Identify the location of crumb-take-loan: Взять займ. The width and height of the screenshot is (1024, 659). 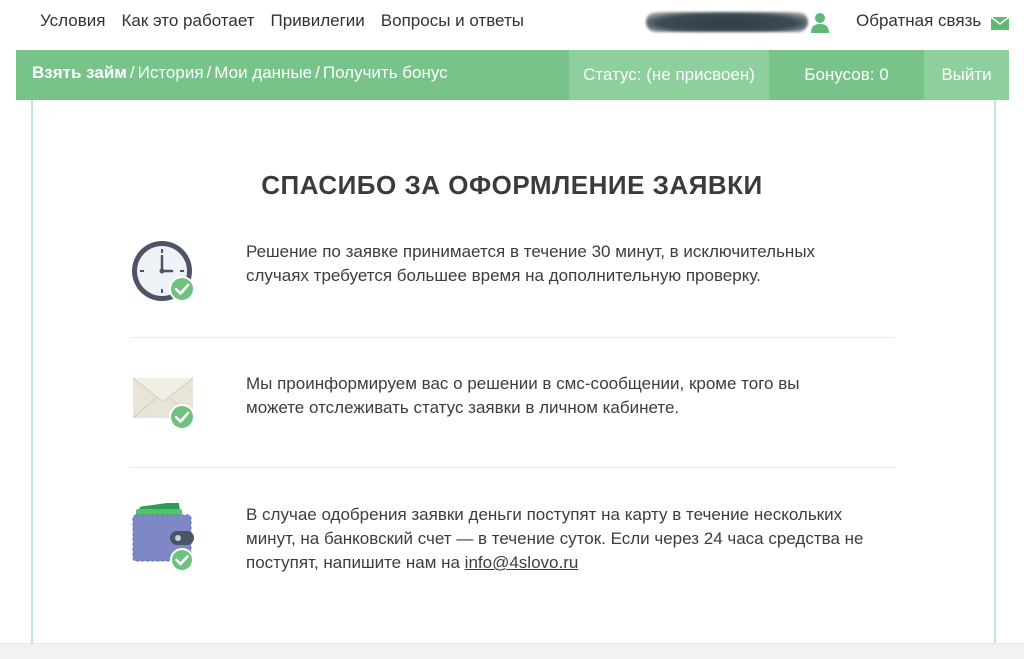
(79, 72).